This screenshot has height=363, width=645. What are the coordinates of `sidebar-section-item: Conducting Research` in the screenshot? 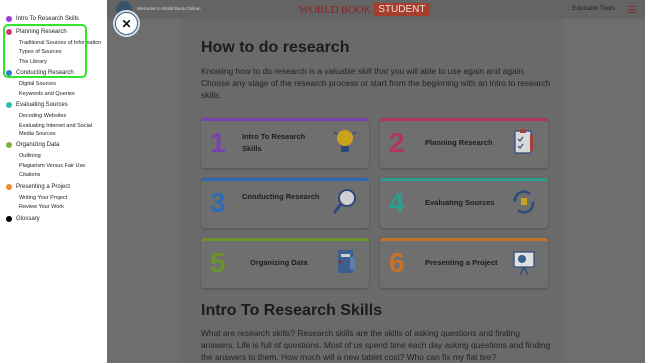 It's located at (53, 73).